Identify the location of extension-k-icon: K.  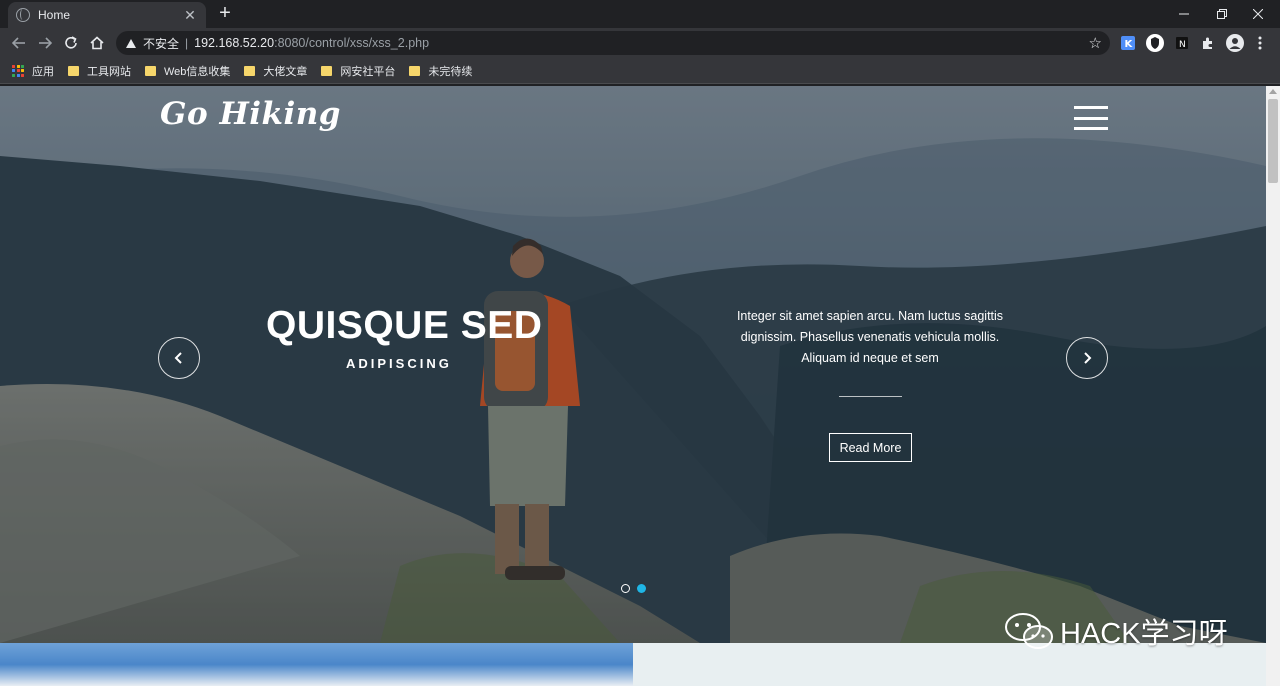
(1128, 43).